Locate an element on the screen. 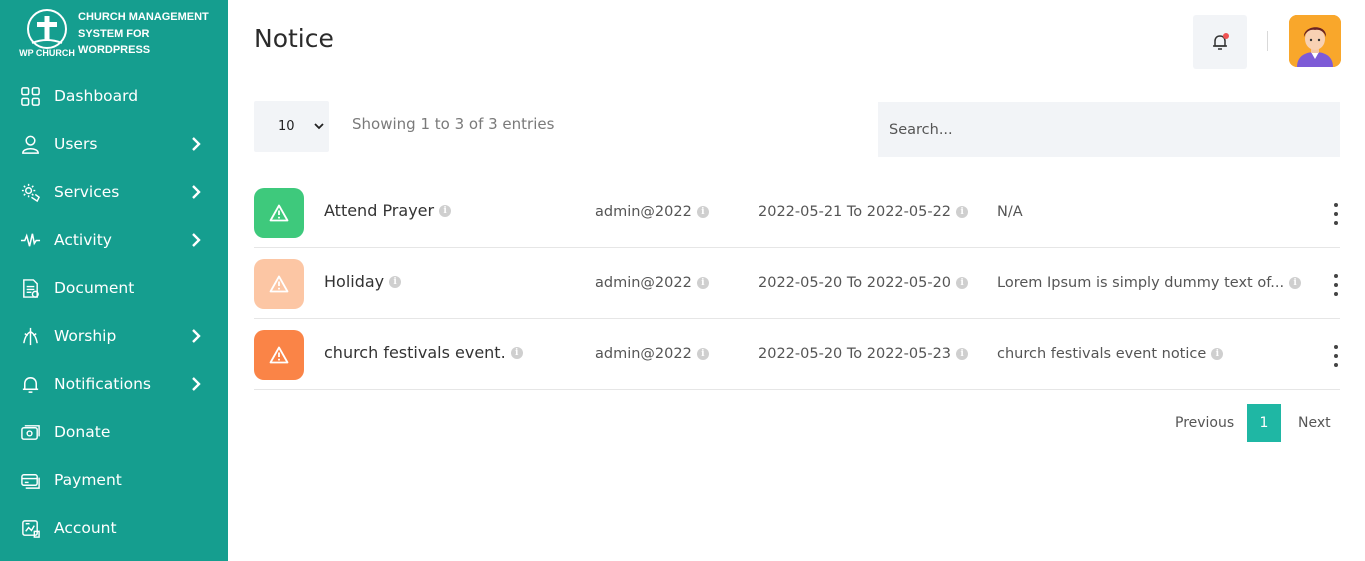 This screenshot has height=561, width=1365. notice-description-cell: N/A is located at coordinates (1010, 212).